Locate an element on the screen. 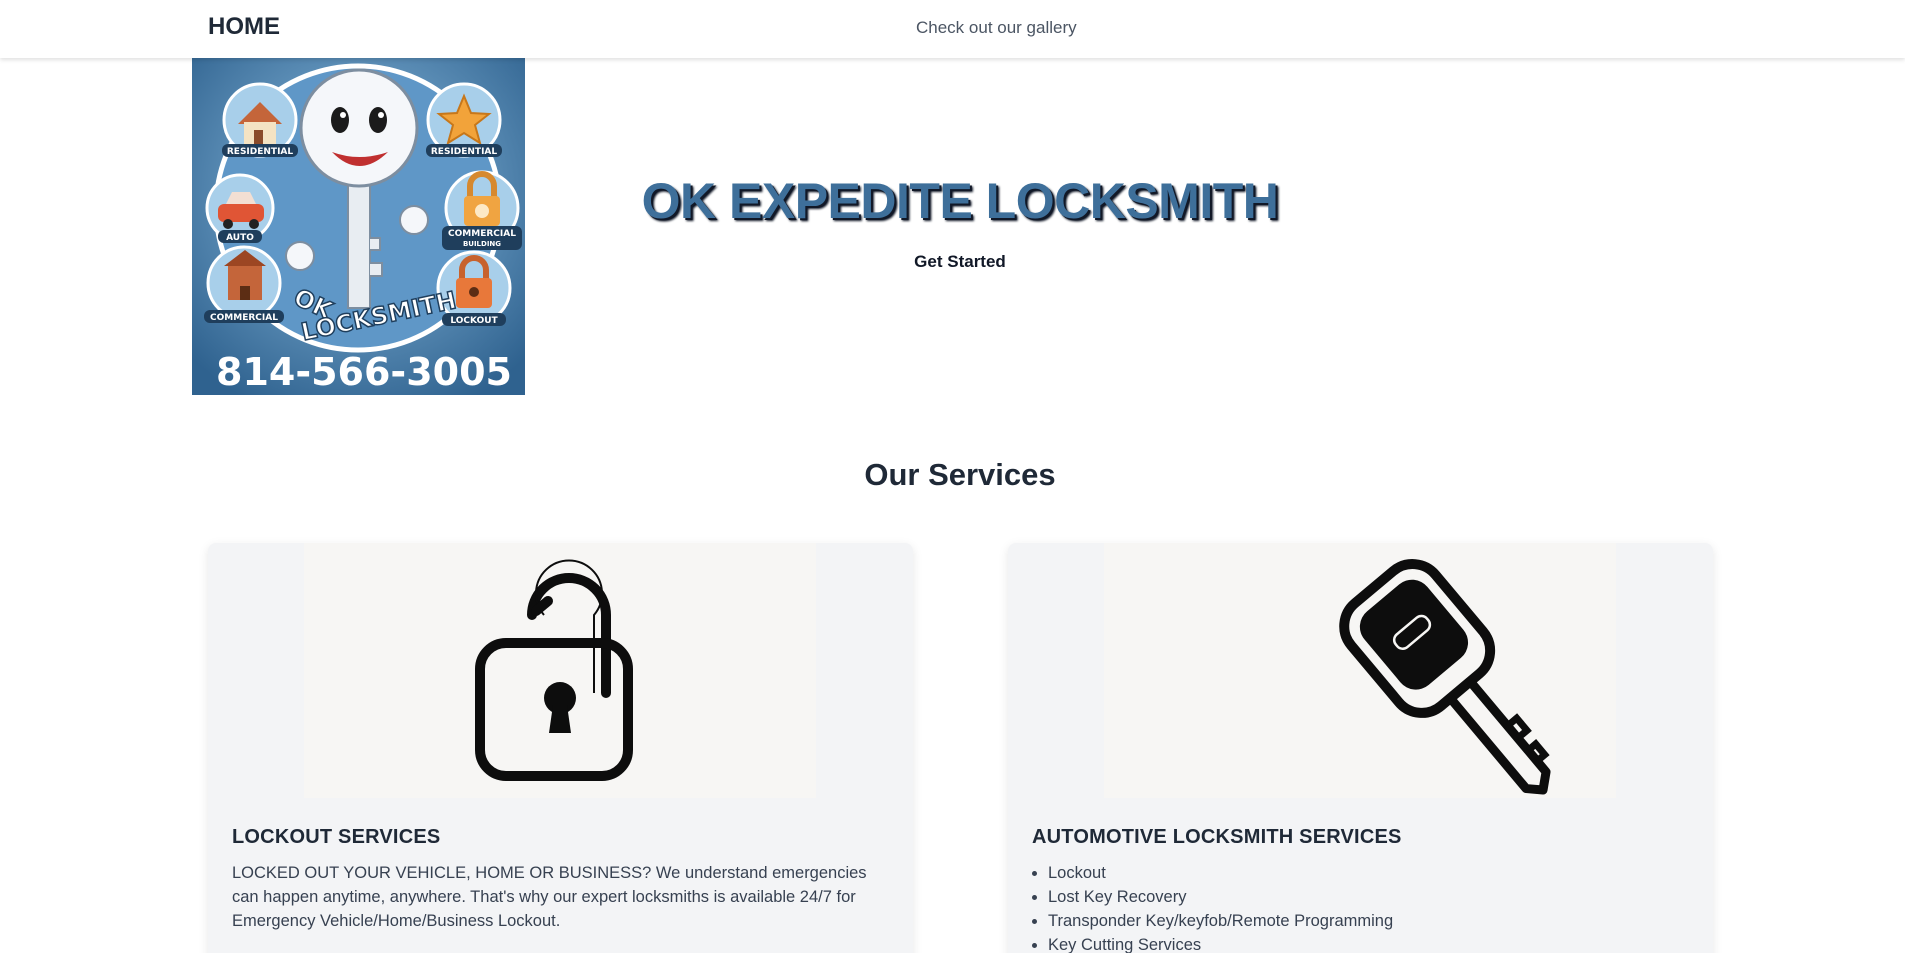 This screenshot has height=953, width=1905. badge-label-commercial: COMMERCIAL is located at coordinates (244, 318).